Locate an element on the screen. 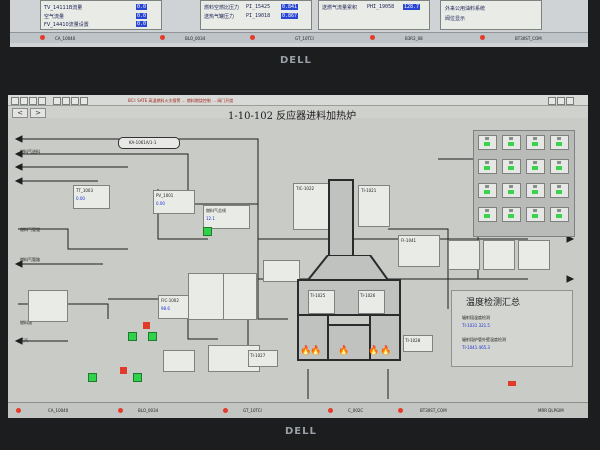  summary-line-1: 辐射段温度检测 is located at coordinates (476, 317).